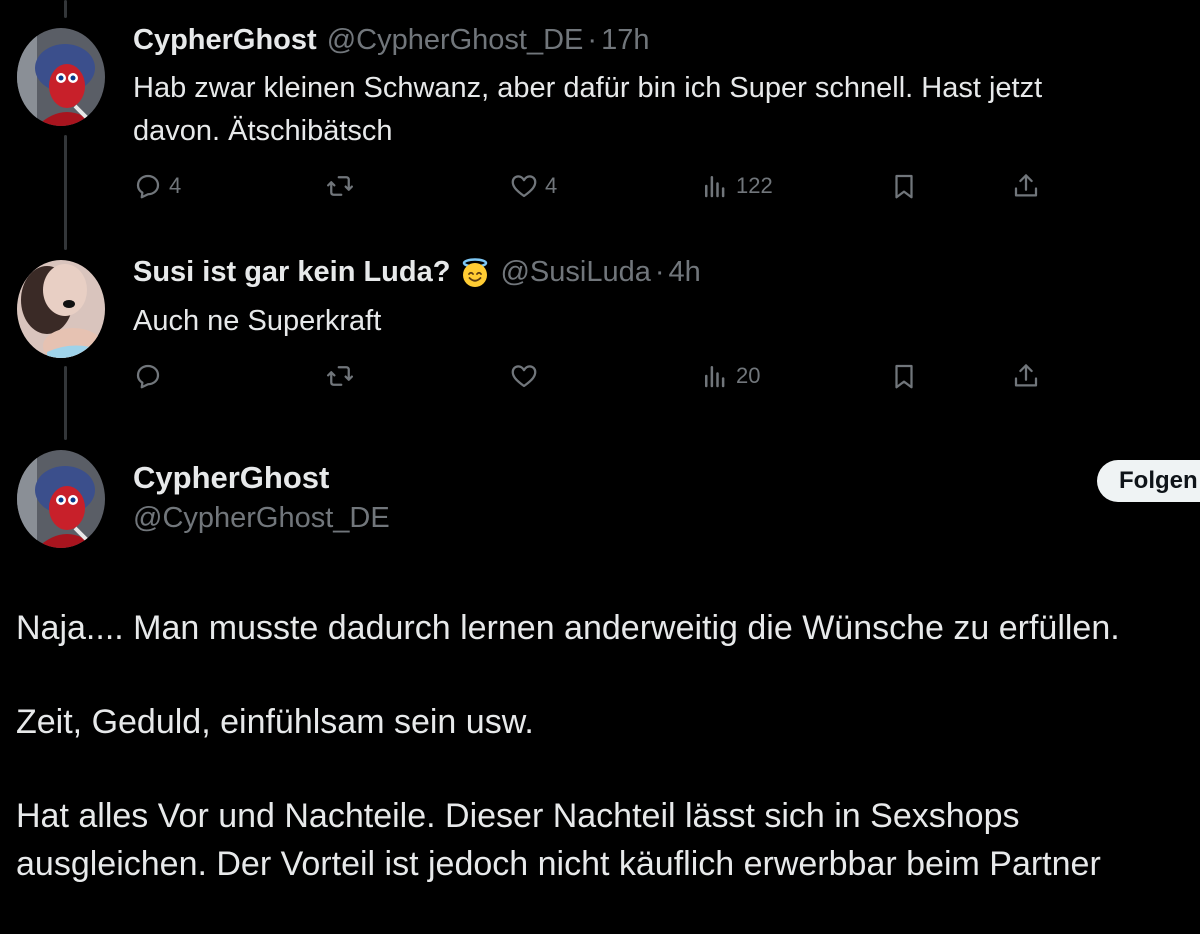 This screenshot has height=934, width=1200. Describe the element at coordinates (575, 272) in the screenshot. I see `author-handle: @SusiLuda` at that location.